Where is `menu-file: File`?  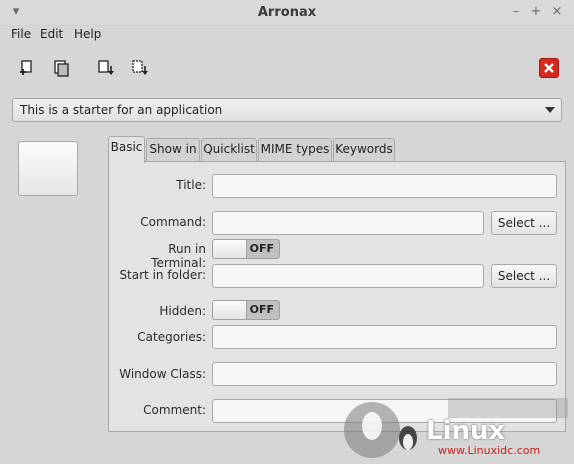 menu-file: File is located at coordinates (21, 34).